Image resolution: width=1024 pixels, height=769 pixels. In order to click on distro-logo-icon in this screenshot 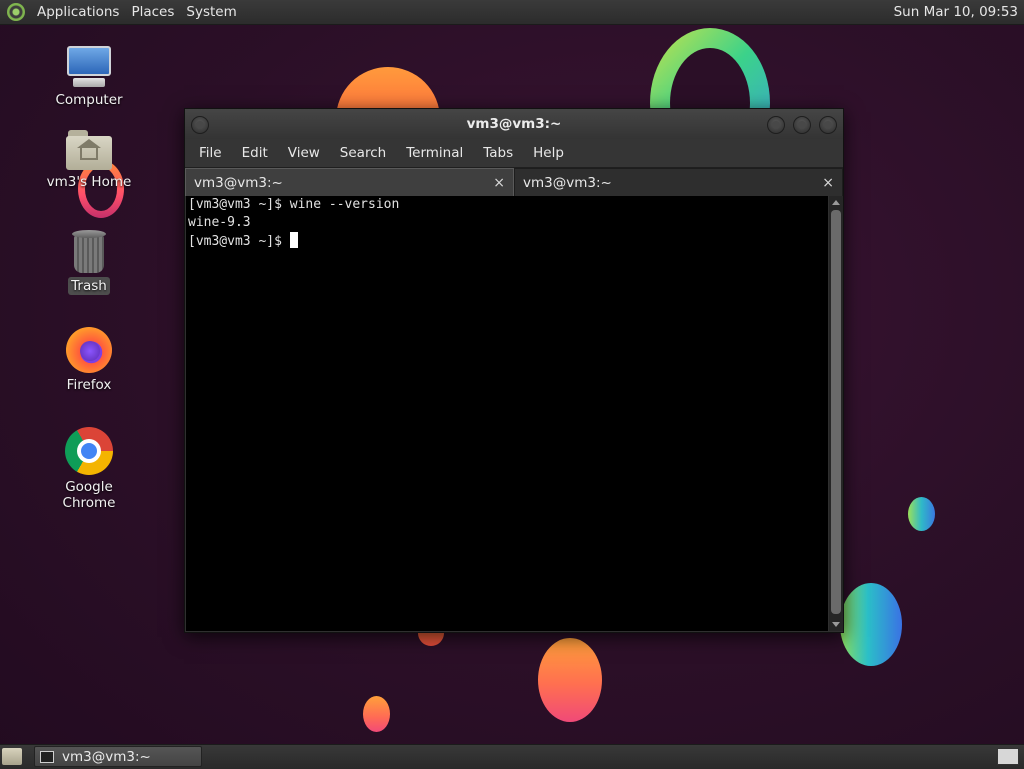, I will do `click(16, 12)`.